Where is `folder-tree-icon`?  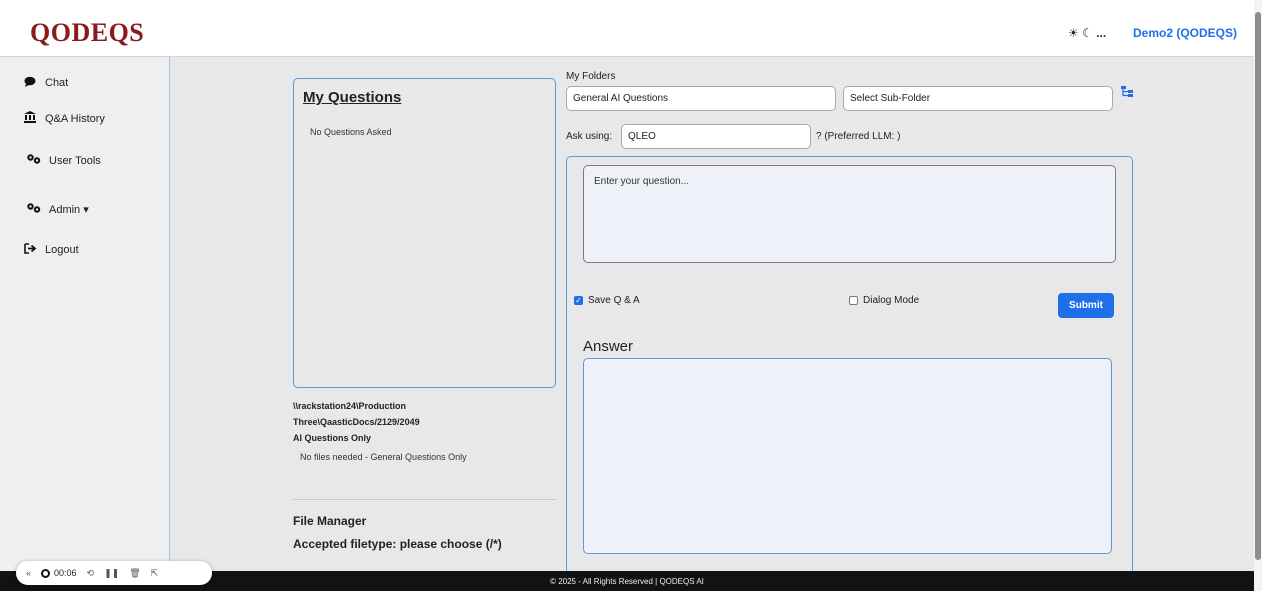
folder-tree-icon is located at coordinates (1127, 93).